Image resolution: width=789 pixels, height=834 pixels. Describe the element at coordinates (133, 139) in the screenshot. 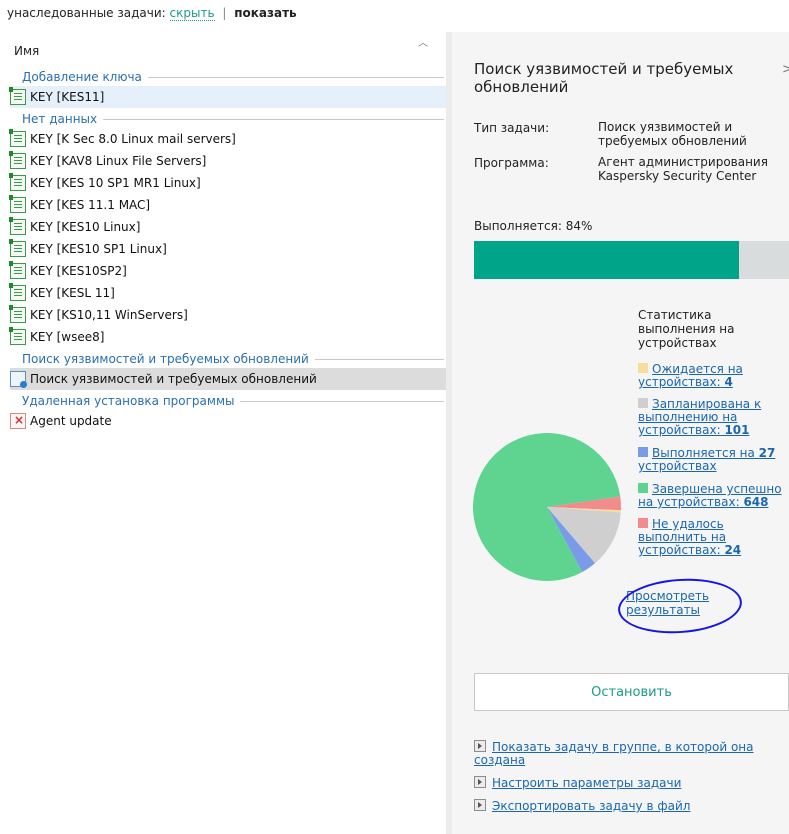

I see `task-name: KEY [K Sec 8.0 Linux mail servers]` at that location.